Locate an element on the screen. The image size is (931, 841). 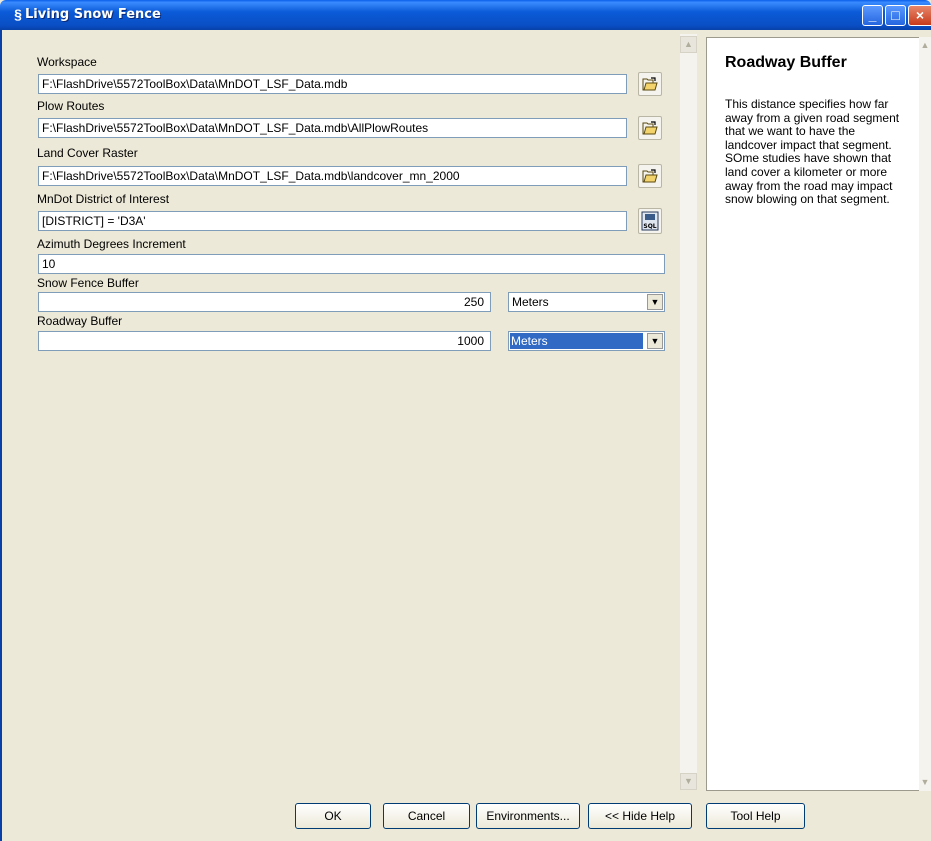
roadway-unit-value: Meters is located at coordinates (576, 341).